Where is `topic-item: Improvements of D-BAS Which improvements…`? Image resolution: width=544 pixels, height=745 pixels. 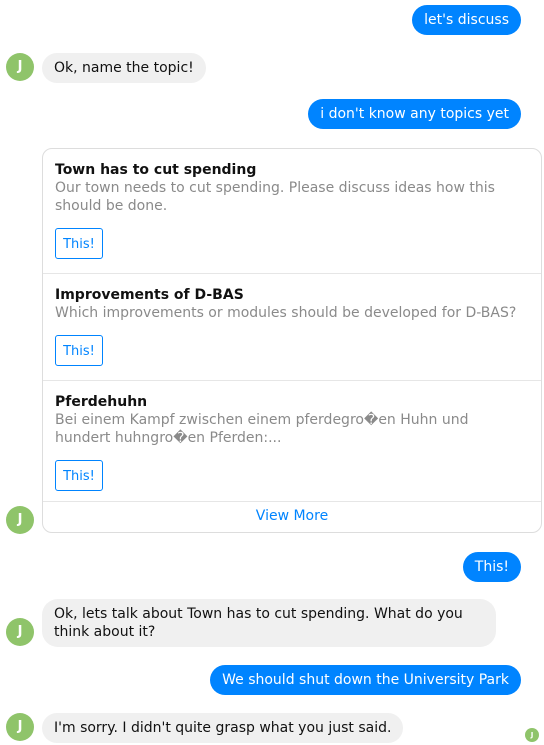
topic-item: Improvements of D-BAS Which improvements… is located at coordinates (292, 327).